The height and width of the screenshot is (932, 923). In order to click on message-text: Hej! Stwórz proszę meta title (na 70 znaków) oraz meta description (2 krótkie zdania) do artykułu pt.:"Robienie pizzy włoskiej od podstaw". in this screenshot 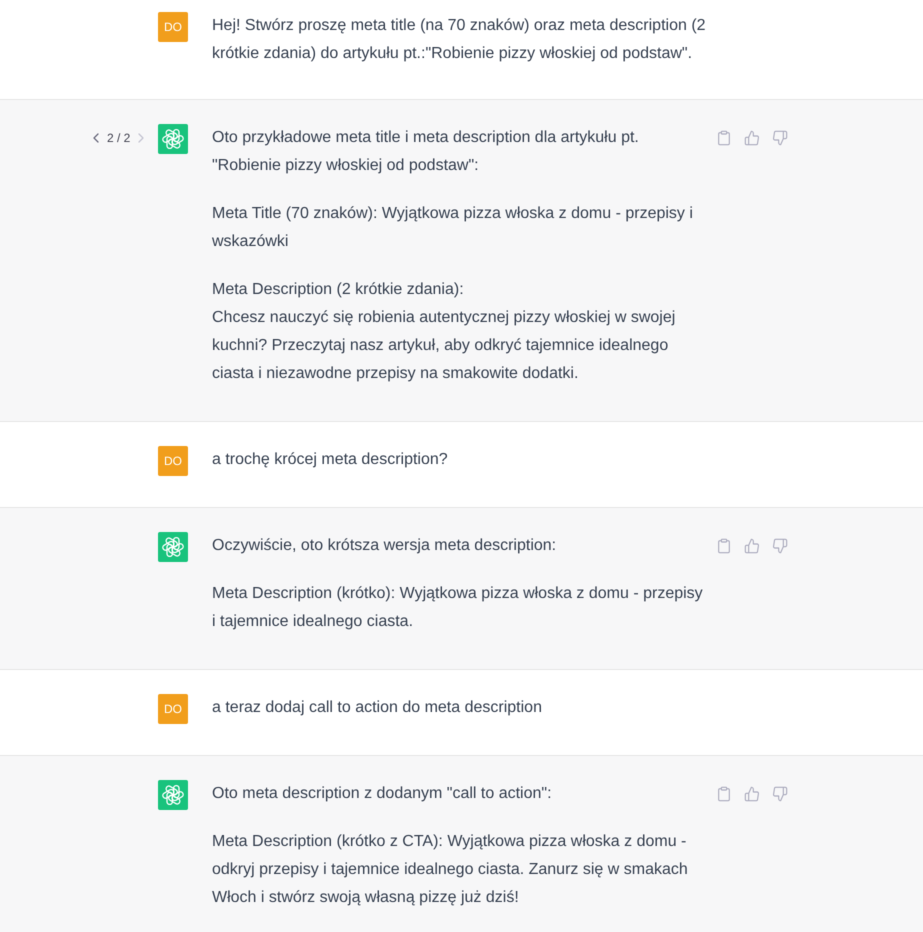, I will do `click(459, 40)`.